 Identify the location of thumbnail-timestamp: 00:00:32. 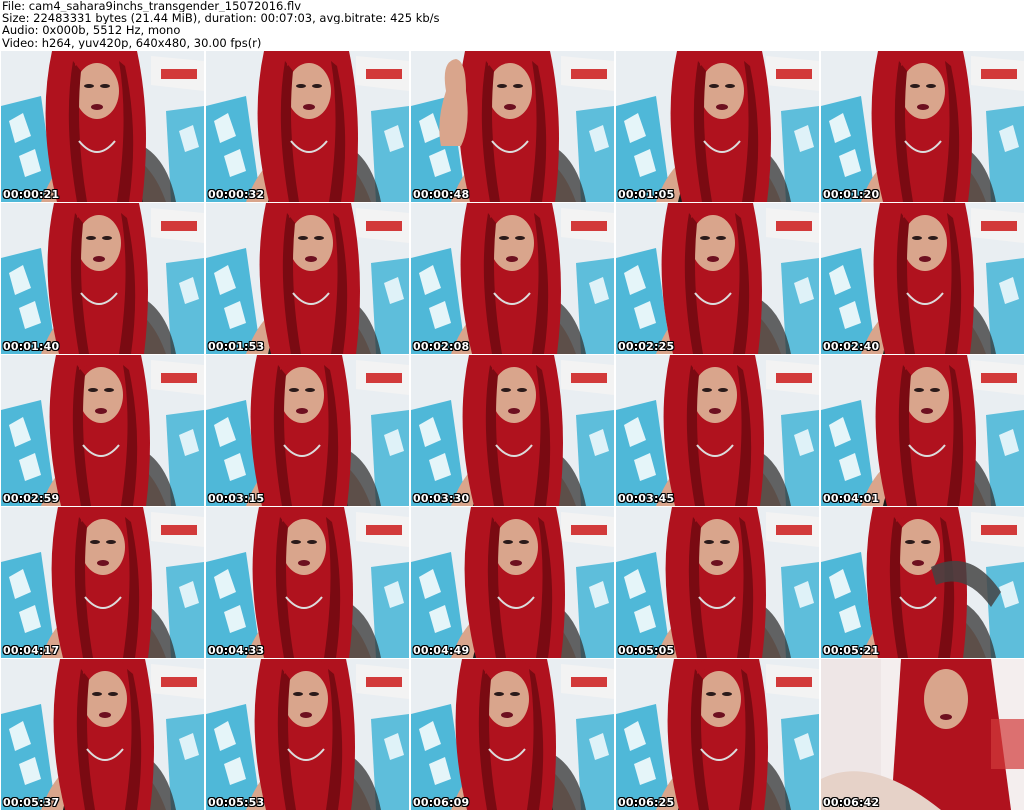
(236, 194).